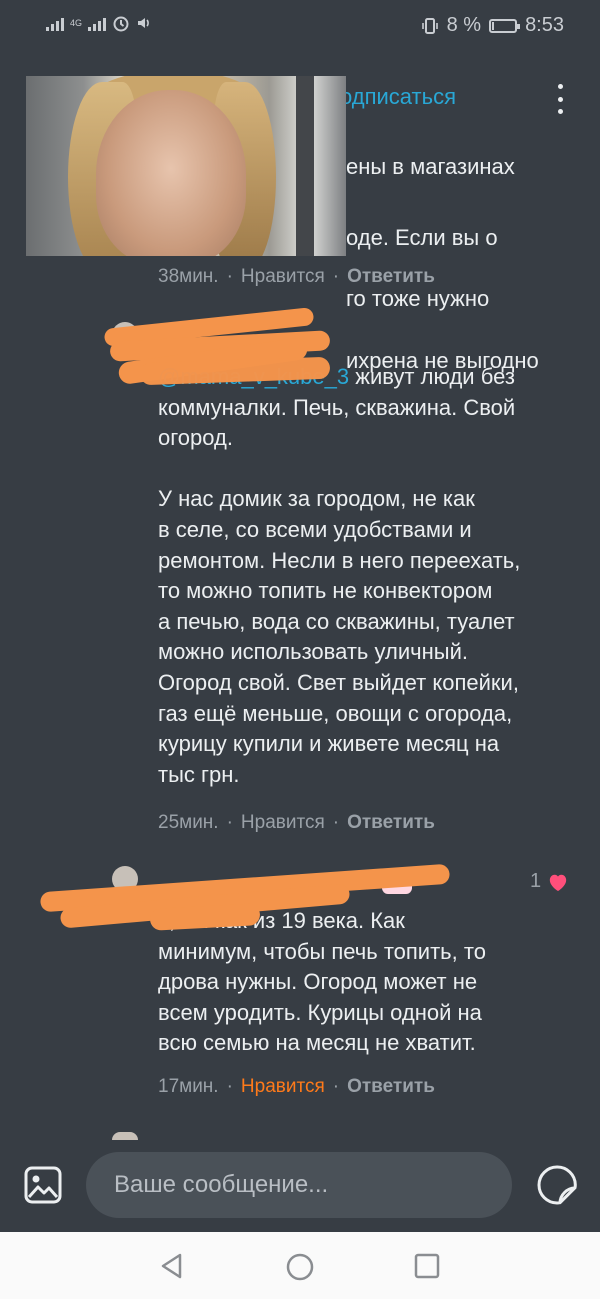 The width and height of the screenshot is (600, 1299). What do you see at coordinates (125, 1136) in the screenshot?
I see `next-comment-avatar` at bounding box center [125, 1136].